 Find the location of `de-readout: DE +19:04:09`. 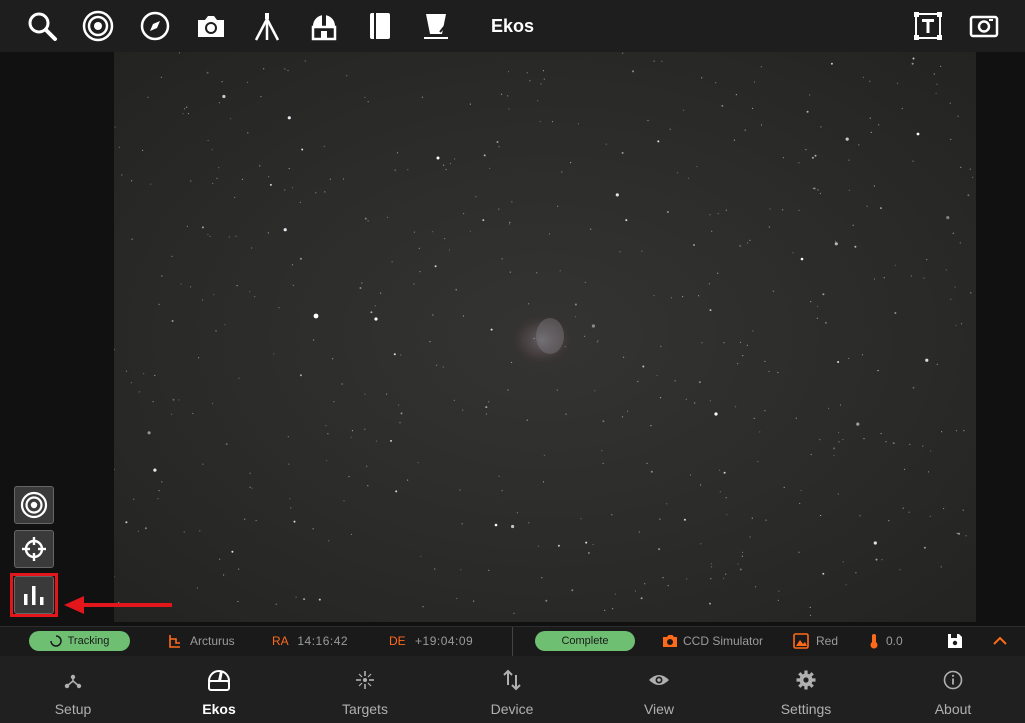

de-readout: DE +19:04:09 is located at coordinates (431, 641).